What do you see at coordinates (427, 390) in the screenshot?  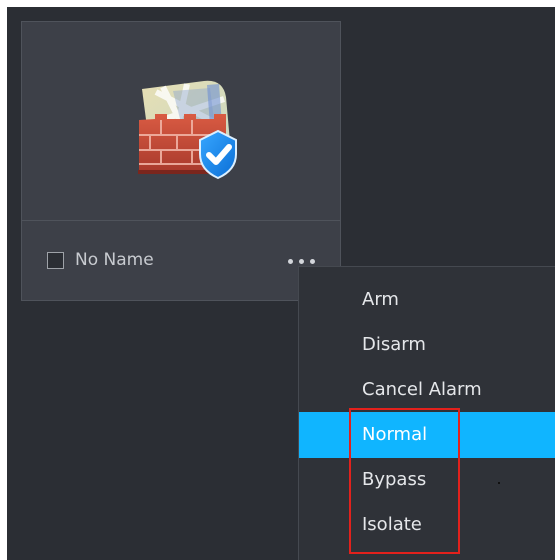 I see `menu-item-cancel-alarm: Cancel Alarm` at bounding box center [427, 390].